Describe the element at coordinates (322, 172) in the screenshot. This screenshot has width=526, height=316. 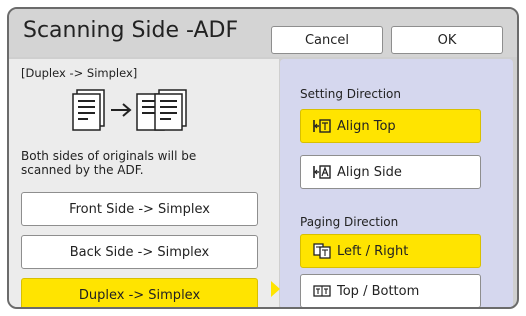
I see `align-side-icon` at that location.